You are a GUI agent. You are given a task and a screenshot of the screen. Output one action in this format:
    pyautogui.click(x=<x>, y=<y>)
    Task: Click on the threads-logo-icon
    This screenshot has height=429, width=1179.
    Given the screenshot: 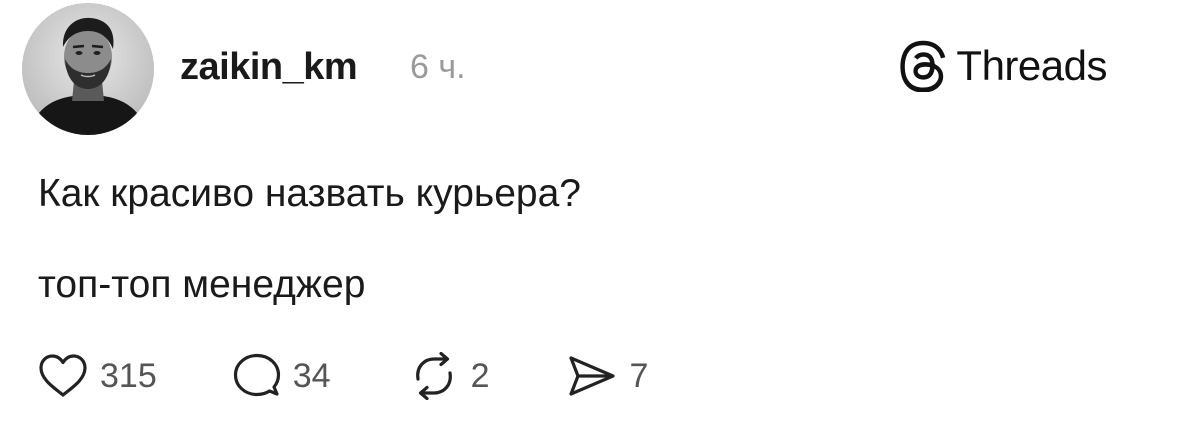 What is the action you would take?
    pyautogui.click(x=923, y=66)
    